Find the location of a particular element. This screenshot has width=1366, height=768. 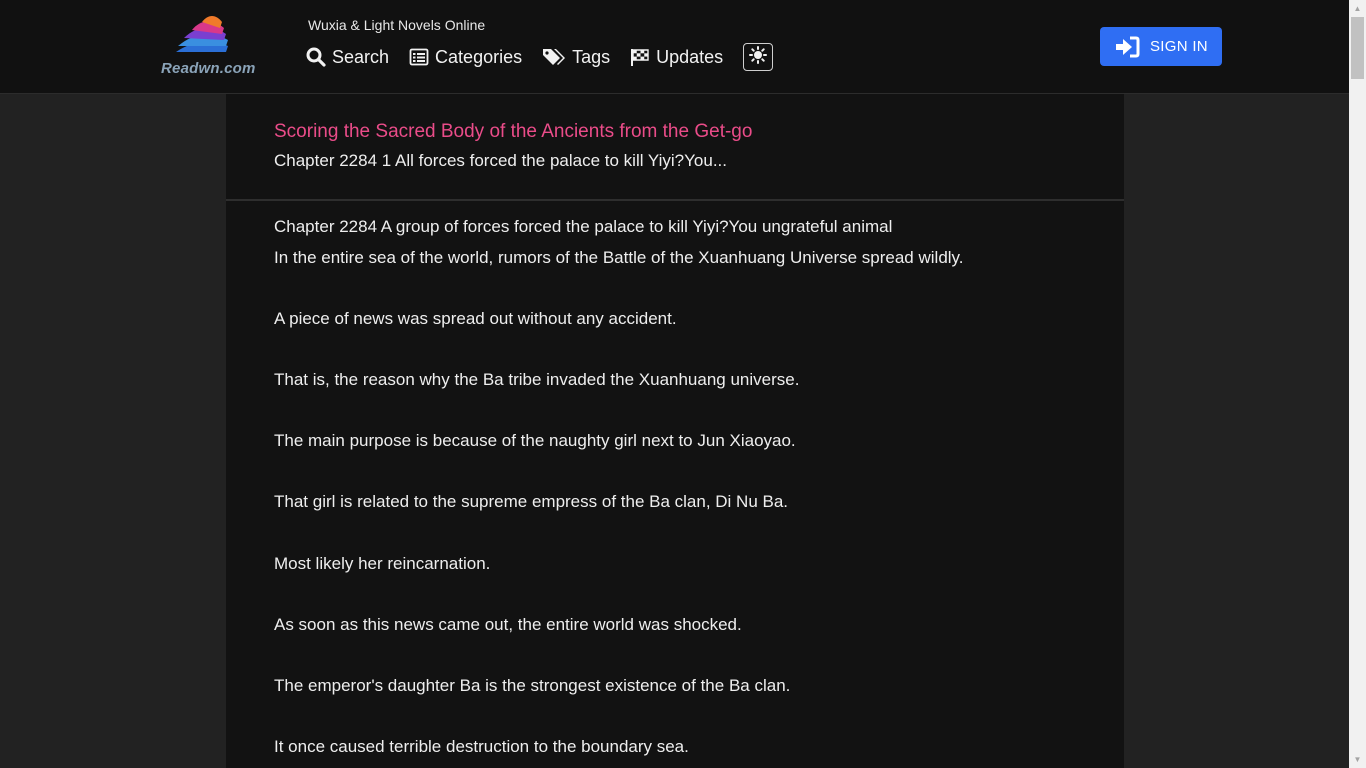

nav-categories-label: Categories is located at coordinates (479, 56).